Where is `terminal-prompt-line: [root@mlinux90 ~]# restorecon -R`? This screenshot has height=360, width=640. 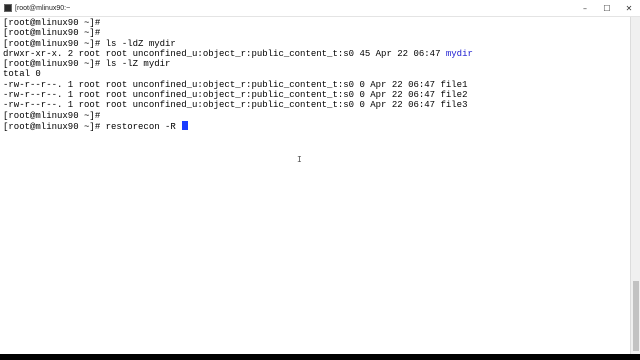
terminal-prompt-line: [root@mlinux90 ~]# restorecon -R is located at coordinates (238, 126).